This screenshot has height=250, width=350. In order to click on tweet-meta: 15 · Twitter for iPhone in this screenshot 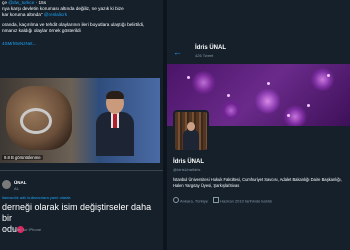, I will do `click(22, 229)`.